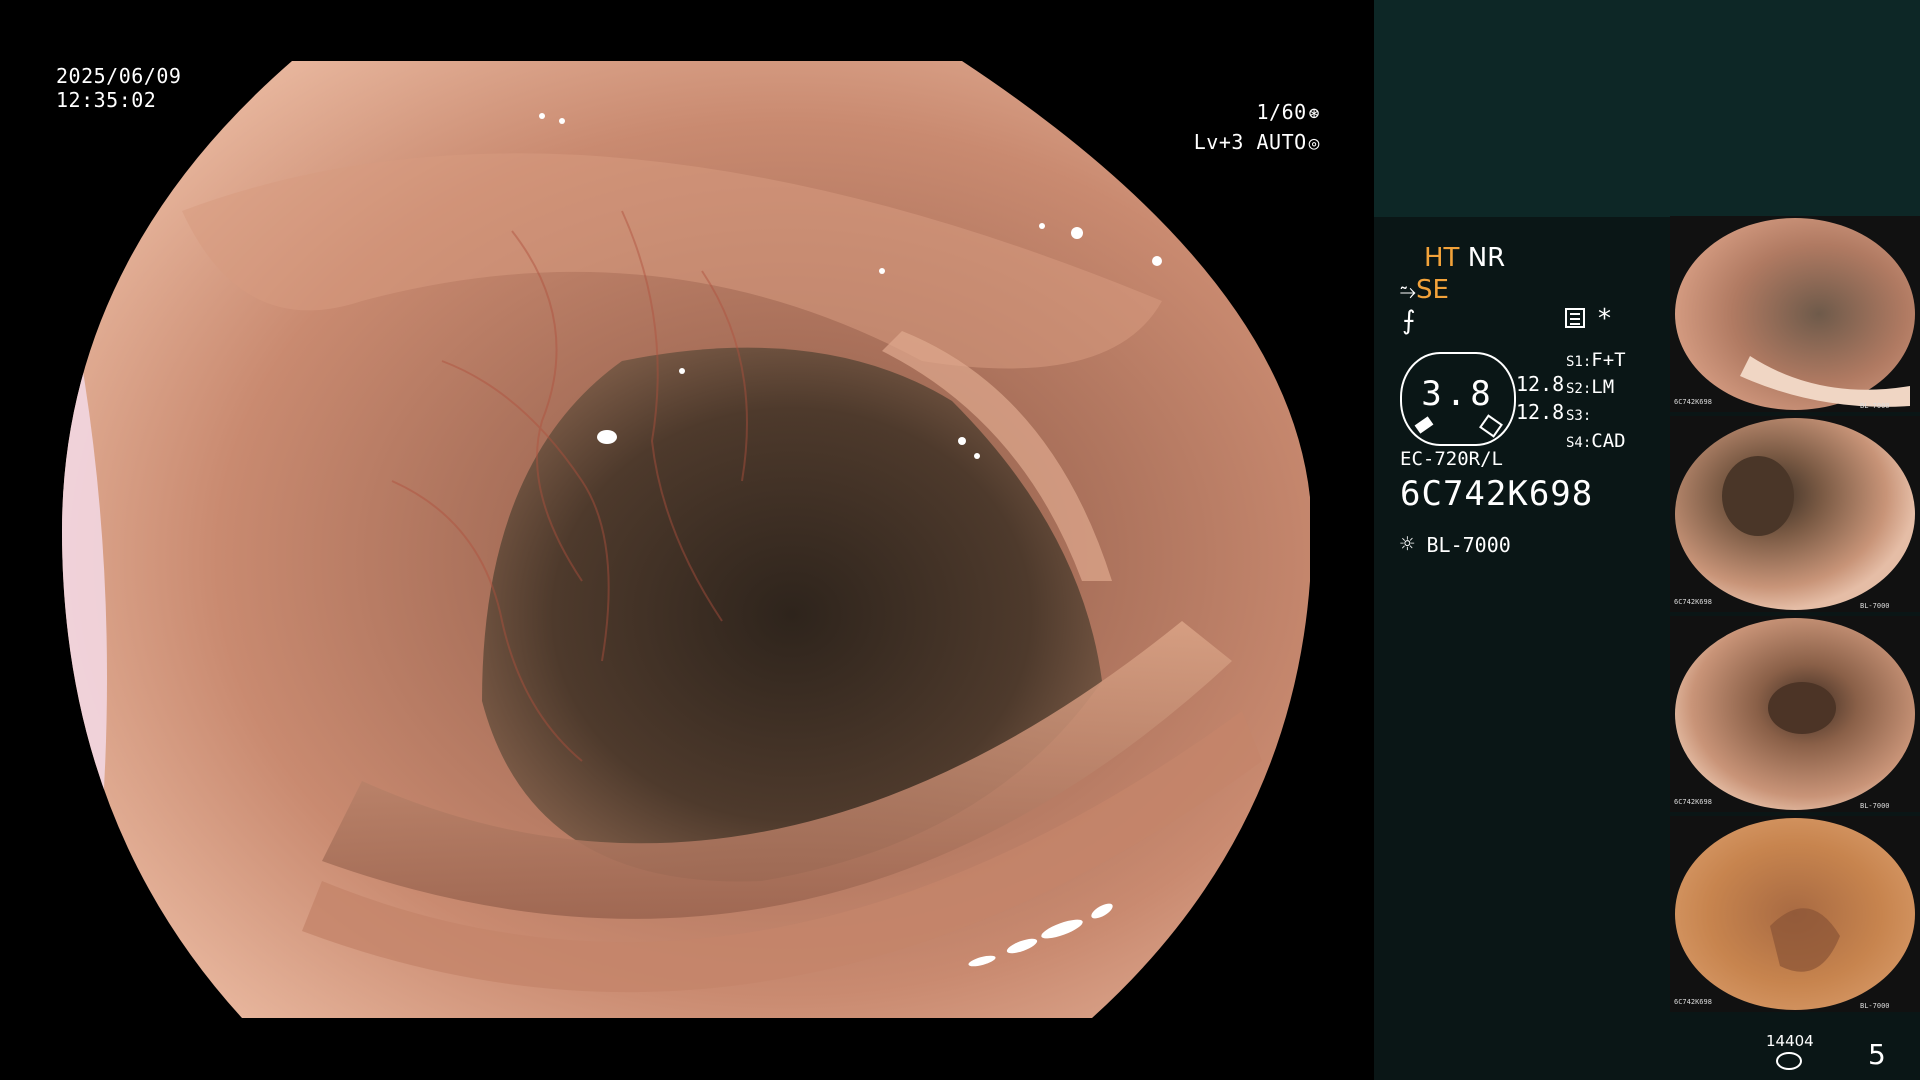 Image resolution: width=1920 pixels, height=1080 pixels. What do you see at coordinates (1795, 914) in the screenshot?
I see `thumbnail-4: 6C742K698 BL-7000` at bounding box center [1795, 914].